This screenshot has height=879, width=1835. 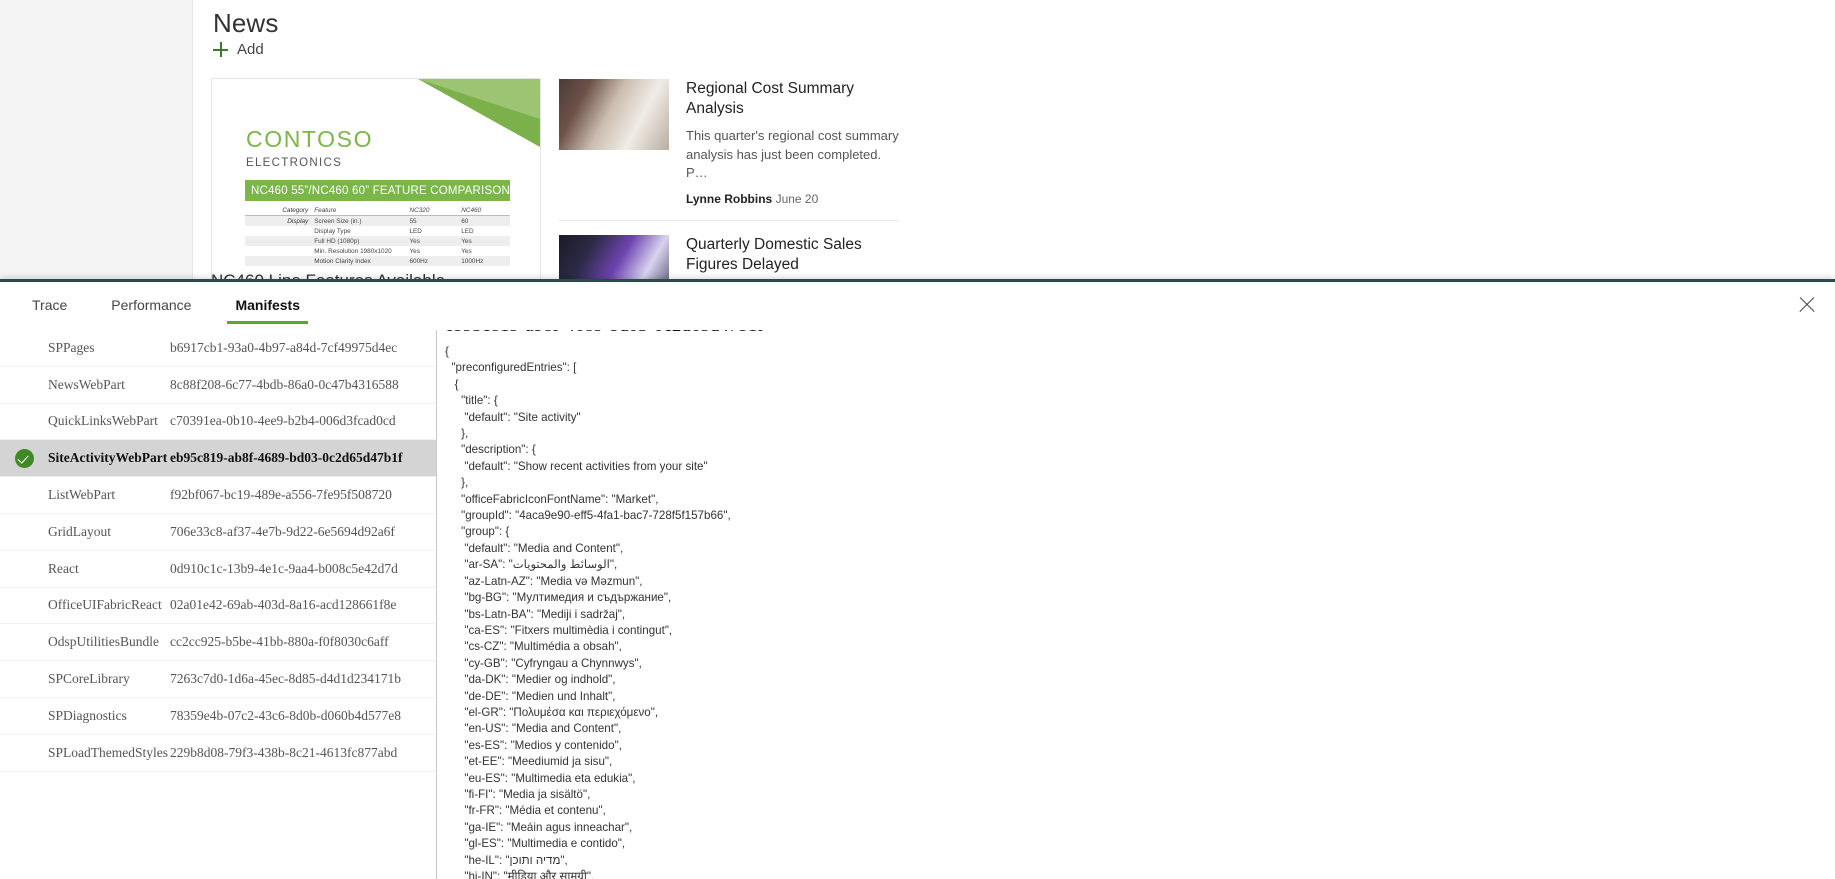 What do you see at coordinates (1807, 305) in the screenshot?
I see `close-icon` at bounding box center [1807, 305].